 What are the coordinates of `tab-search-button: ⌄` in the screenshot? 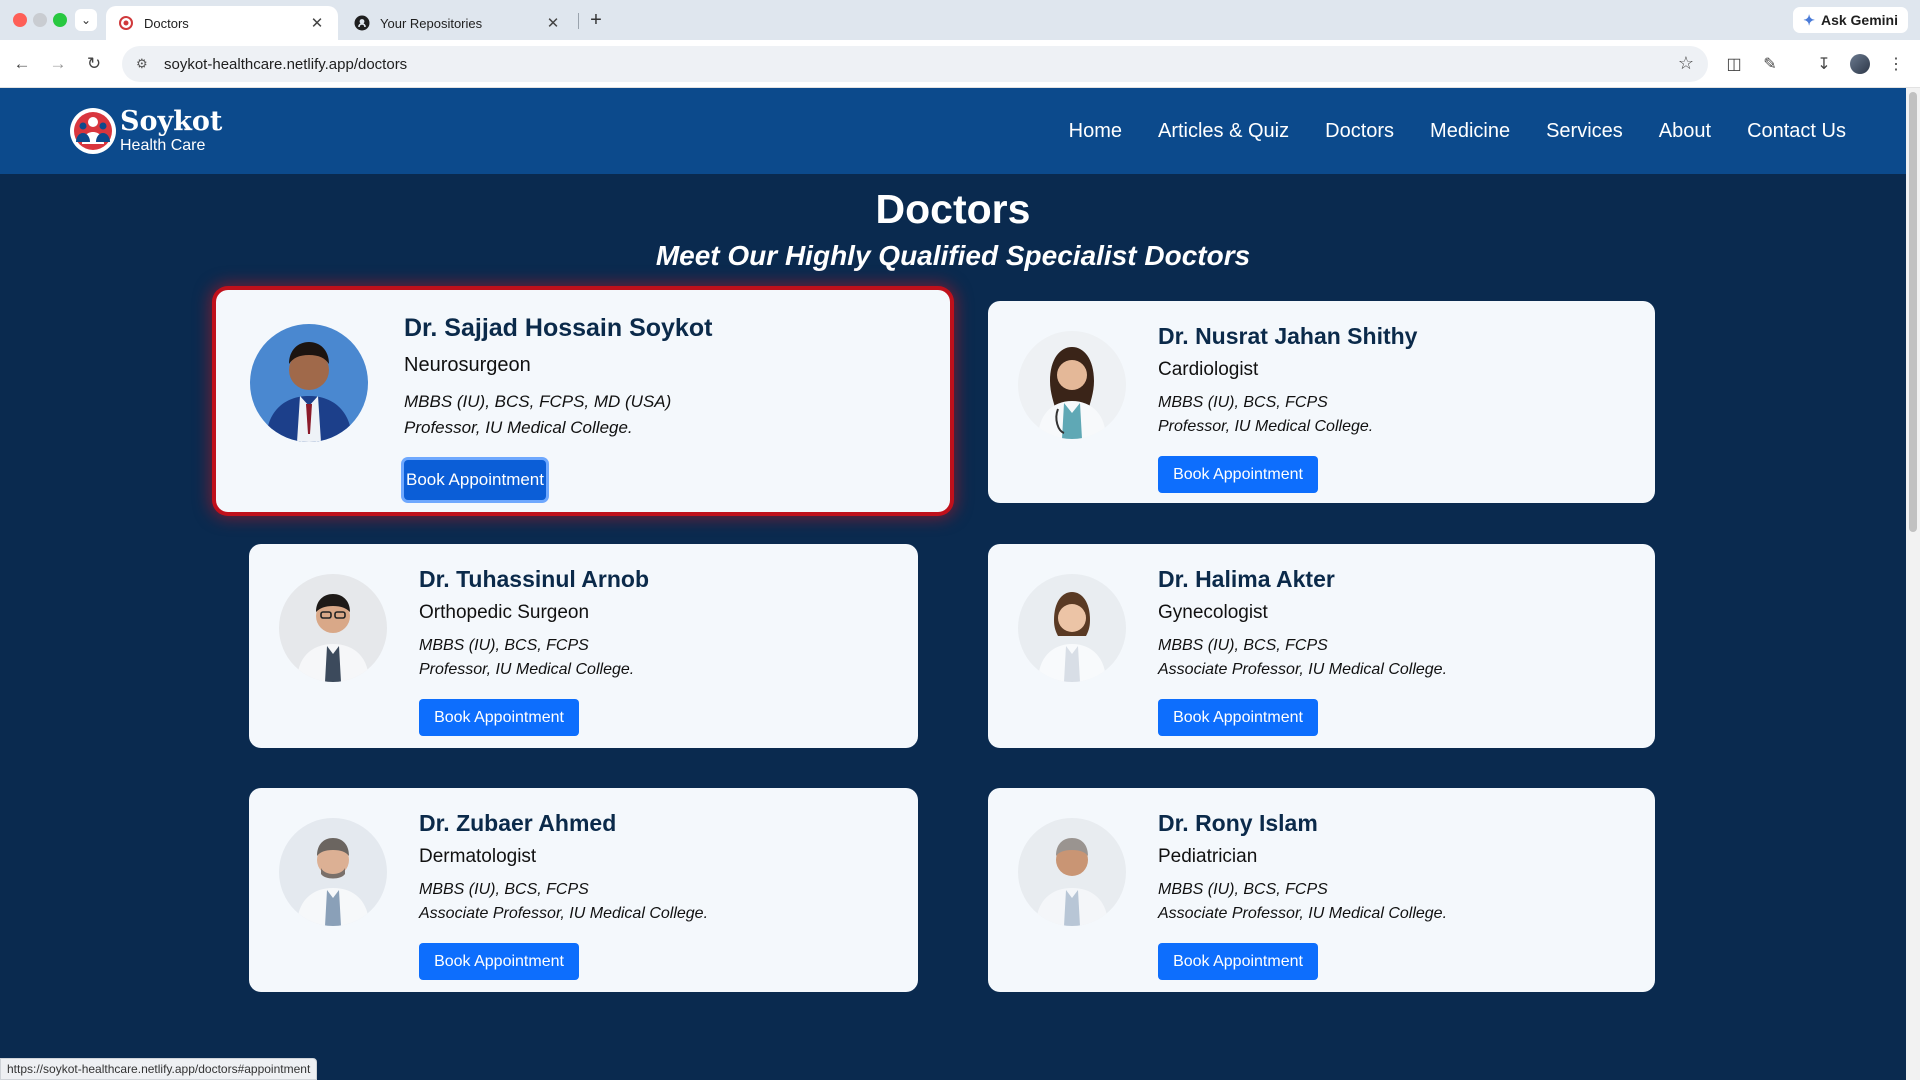 It's located at (86, 20).